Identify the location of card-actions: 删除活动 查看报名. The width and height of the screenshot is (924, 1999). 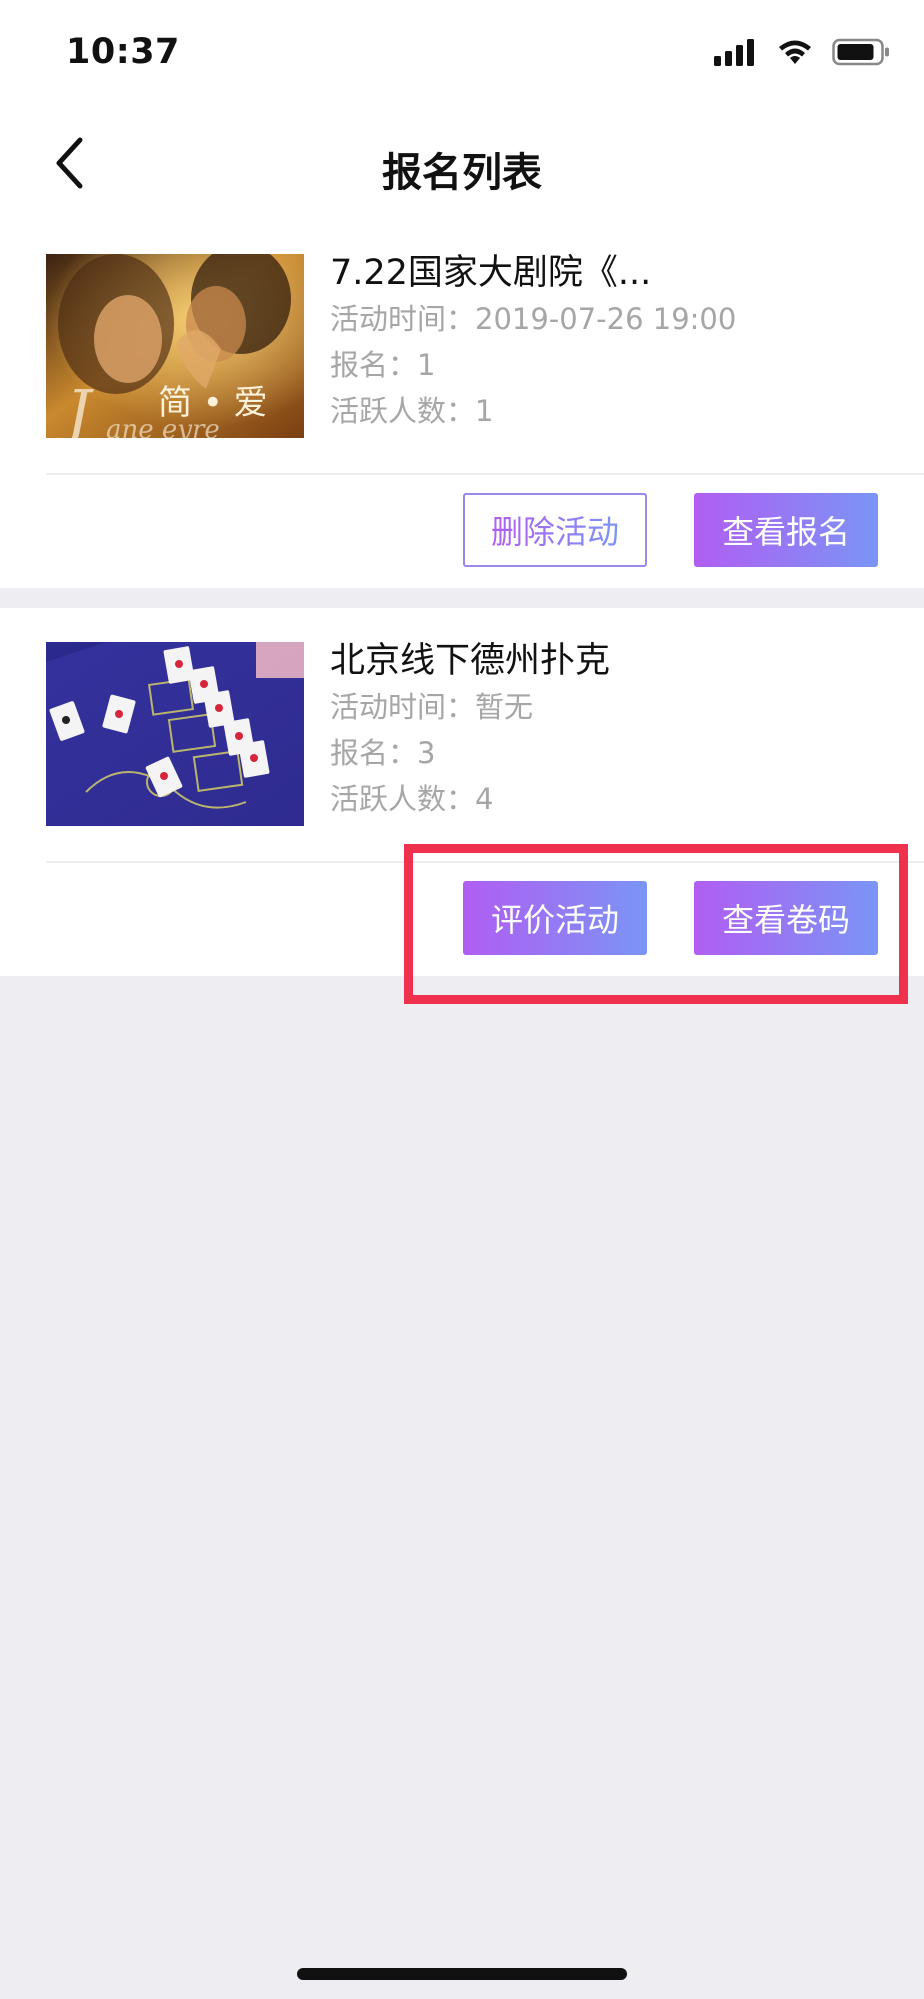
(670, 530).